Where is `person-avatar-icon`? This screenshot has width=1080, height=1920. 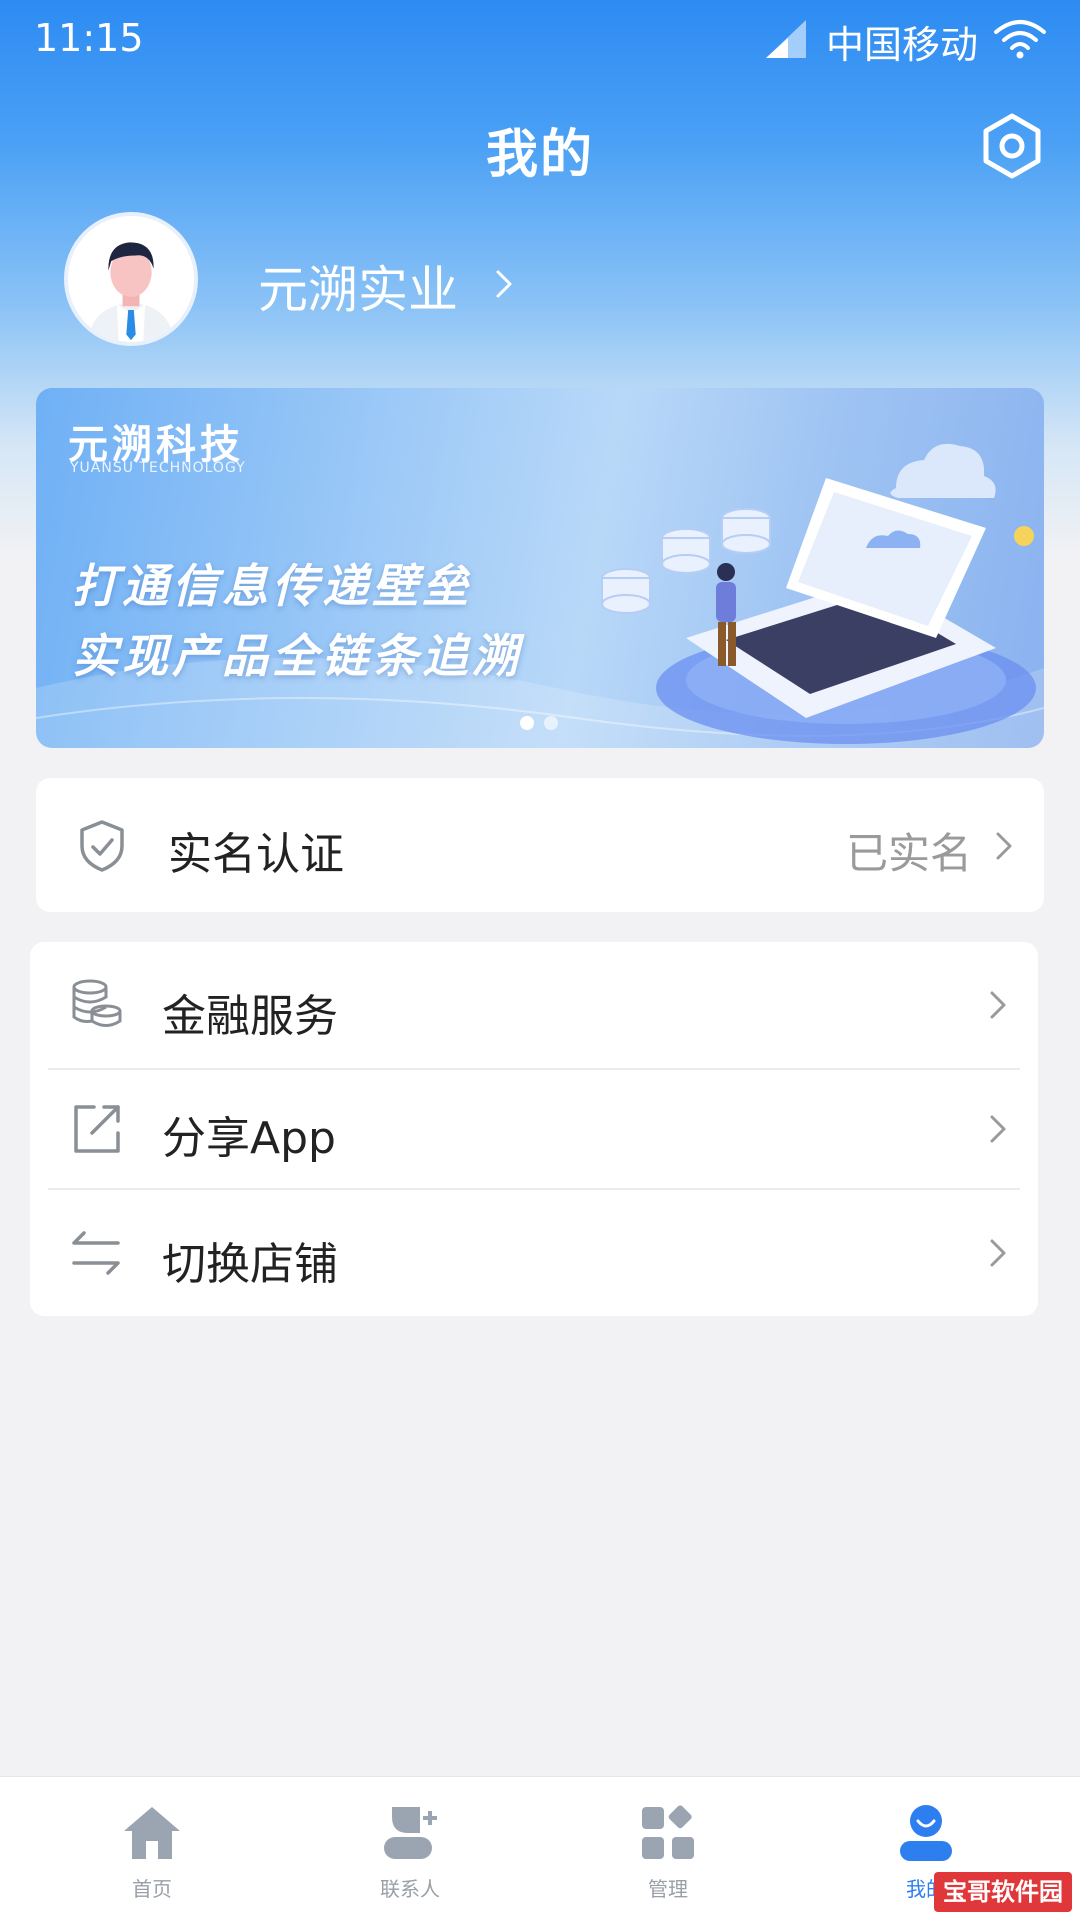 person-avatar-icon is located at coordinates (131, 279).